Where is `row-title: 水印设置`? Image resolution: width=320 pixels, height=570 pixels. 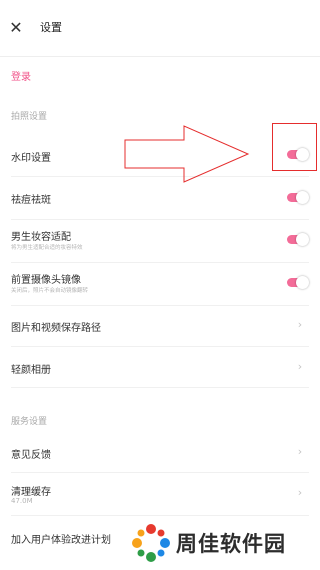
row-title: 水印设置 is located at coordinates (31, 158).